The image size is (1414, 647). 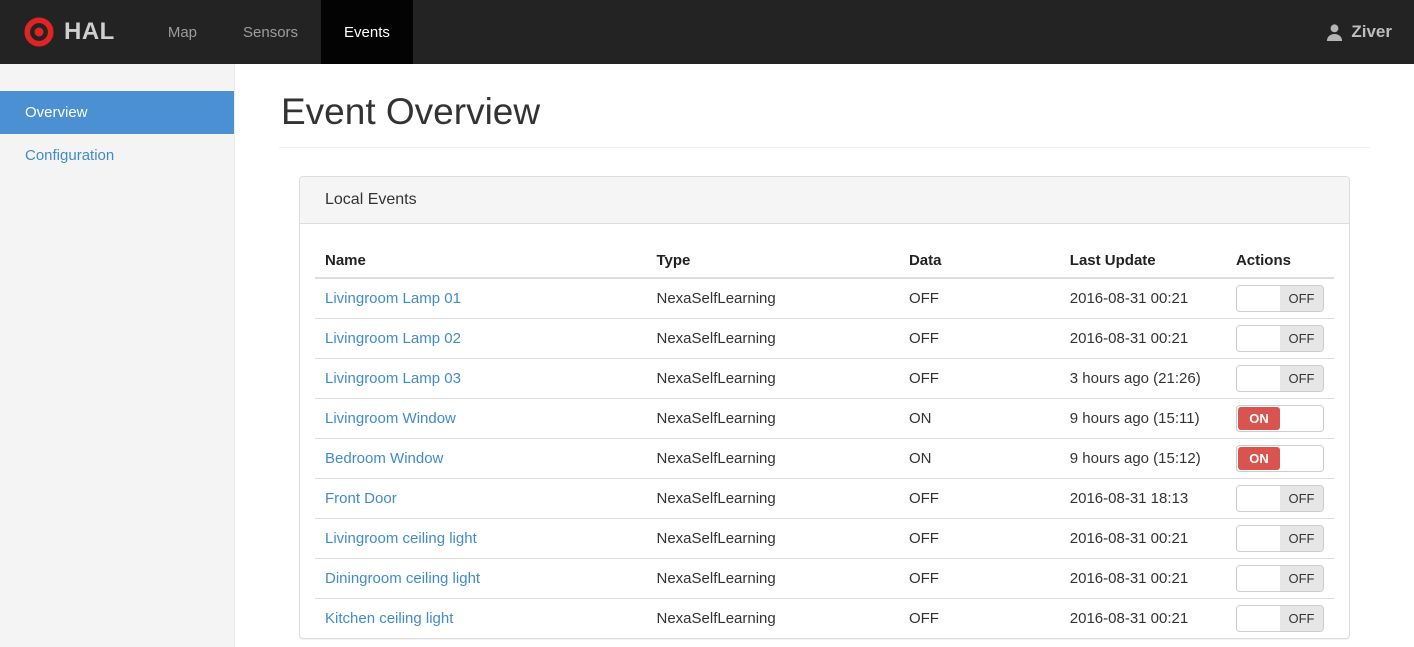 I want to click on user-name: Ziver, so click(x=1371, y=31).